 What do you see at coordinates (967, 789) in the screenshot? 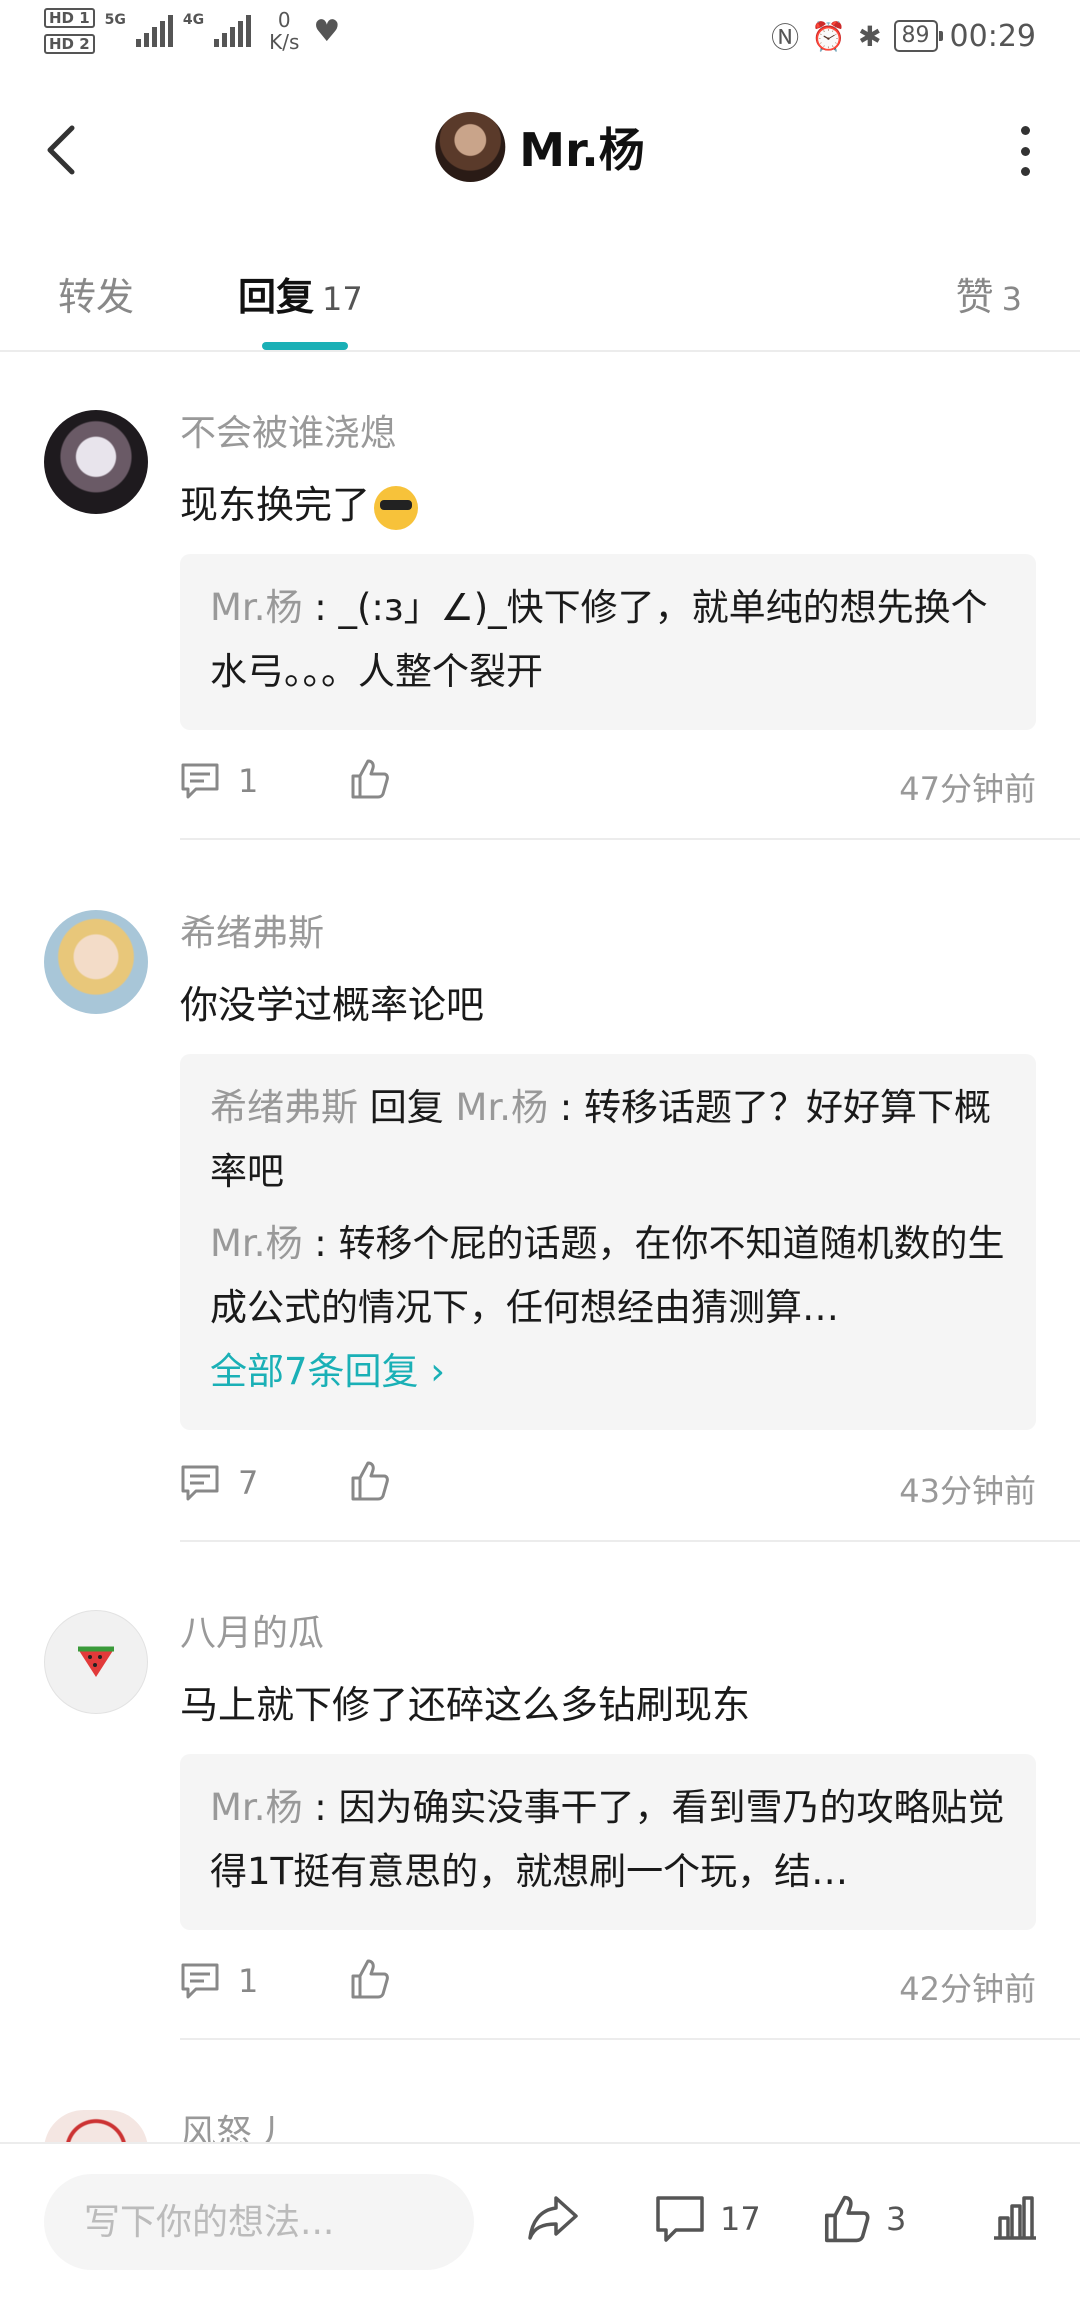
I see `comment-time: 47分钟前` at bounding box center [967, 789].